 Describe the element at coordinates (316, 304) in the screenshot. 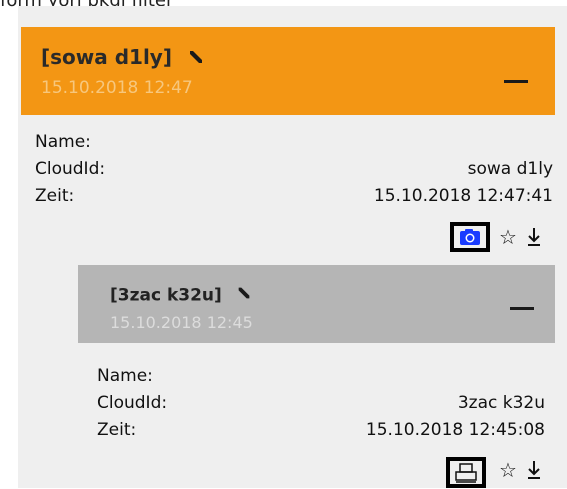

I see `card2-header: [3zac k32u] 15.10.2018 12:45` at that location.